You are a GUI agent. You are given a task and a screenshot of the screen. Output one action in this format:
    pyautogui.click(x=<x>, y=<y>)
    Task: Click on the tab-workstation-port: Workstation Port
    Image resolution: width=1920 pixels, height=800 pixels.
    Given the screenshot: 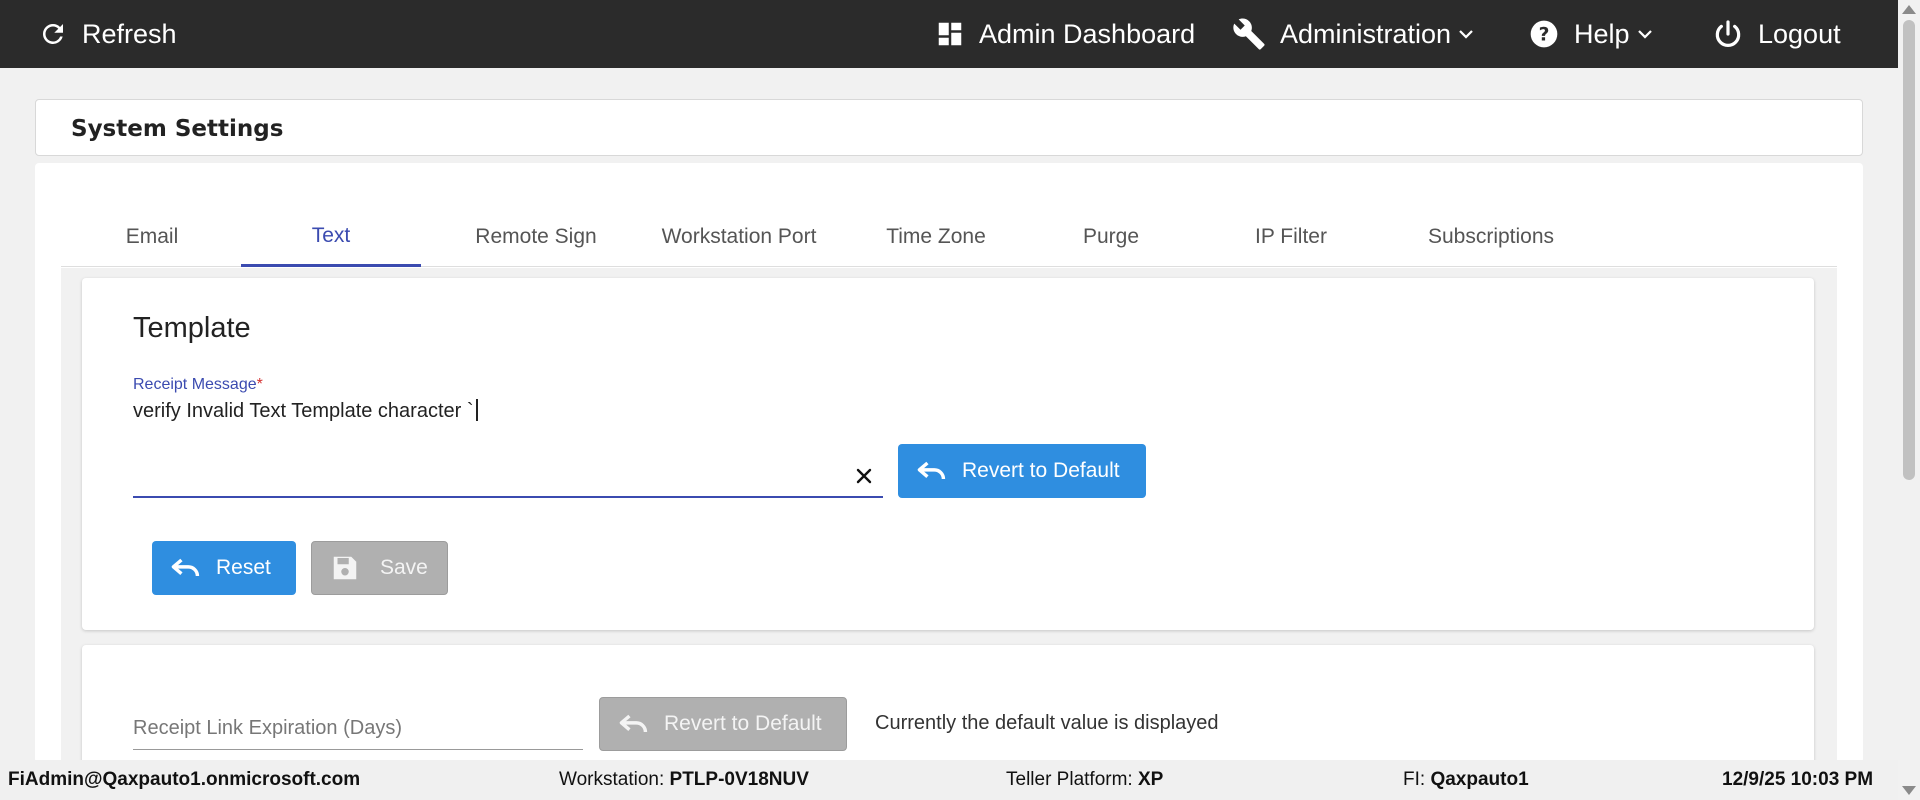 What is the action you would take?
    pyautogui.click(x=739, y=237)
    